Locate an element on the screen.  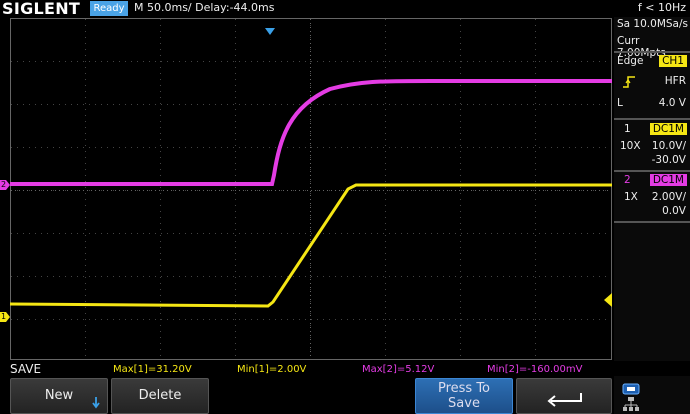
sample-rate: Sa 10.0MSa/s is located at coordinates (652, 24).